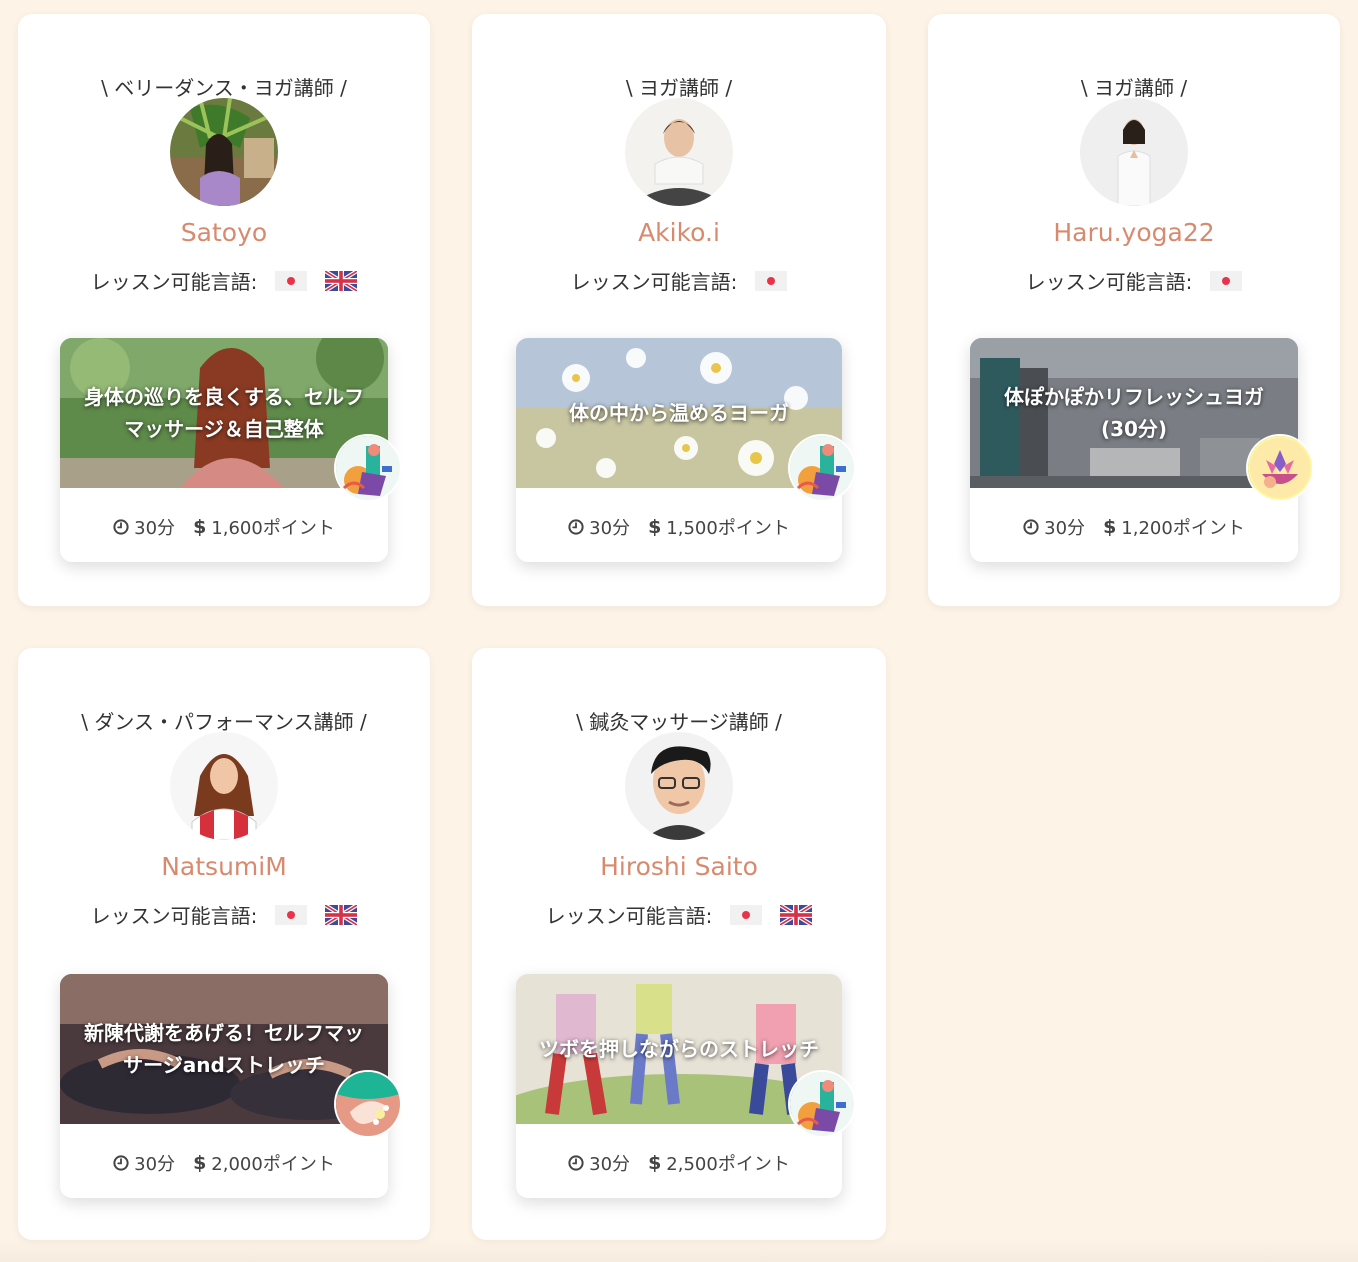  I want to click on instructor-name: NatsumiM, so click(224, 866).